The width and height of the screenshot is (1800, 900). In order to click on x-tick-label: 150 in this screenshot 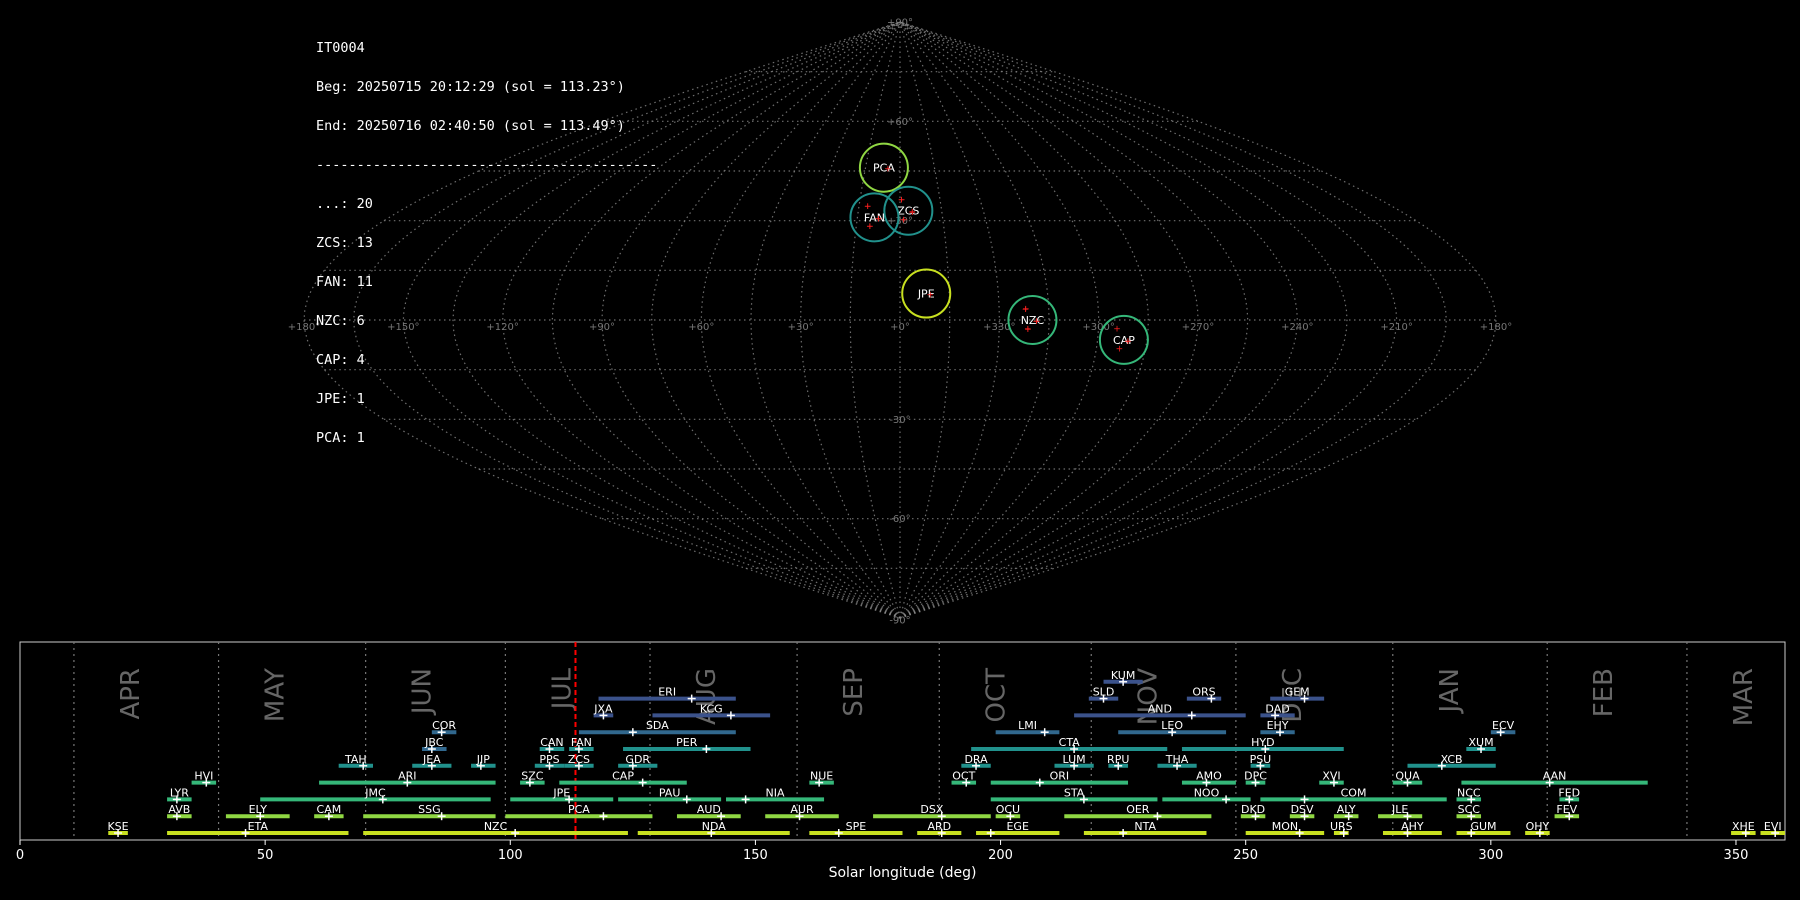, I will do `click(755, 855)`.